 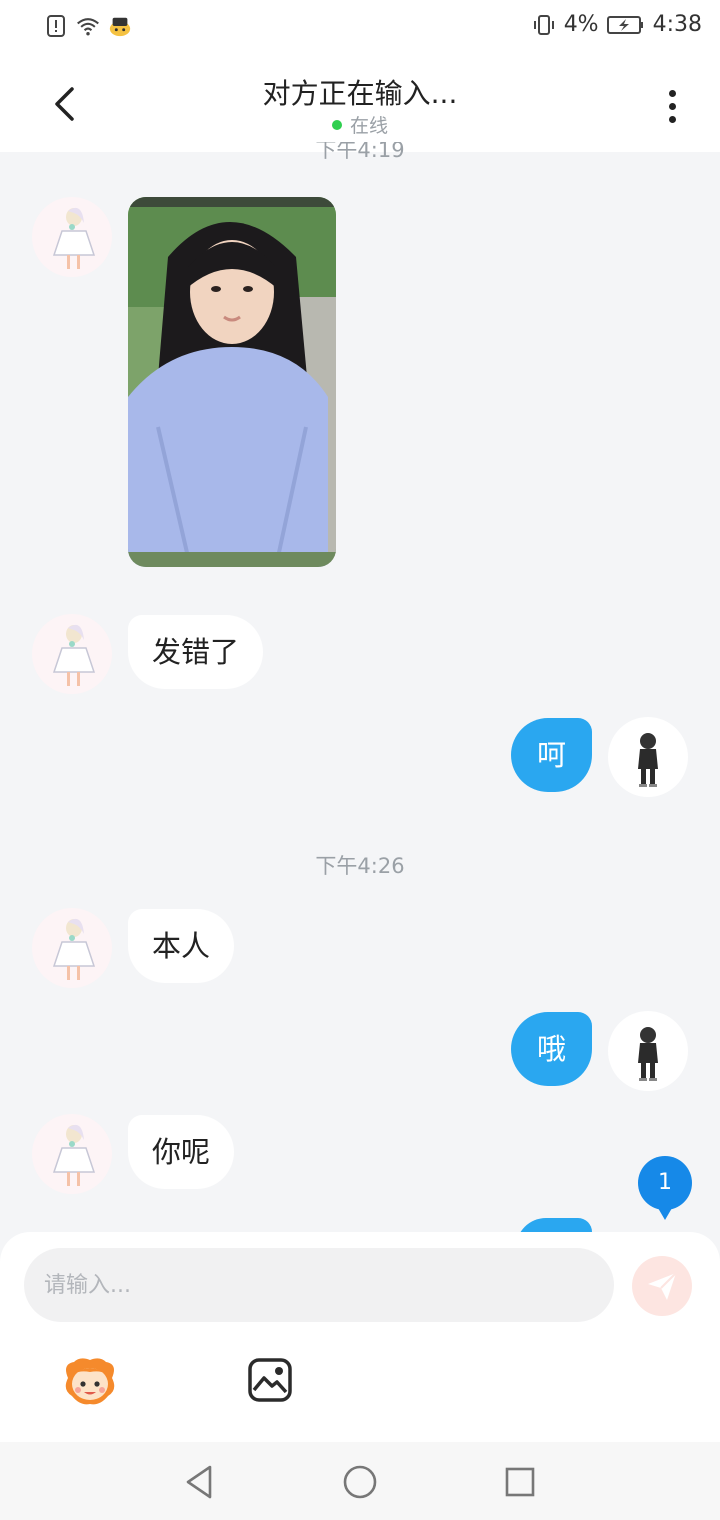 I want to click on image-picker-button, so click(x=270, y=1380).